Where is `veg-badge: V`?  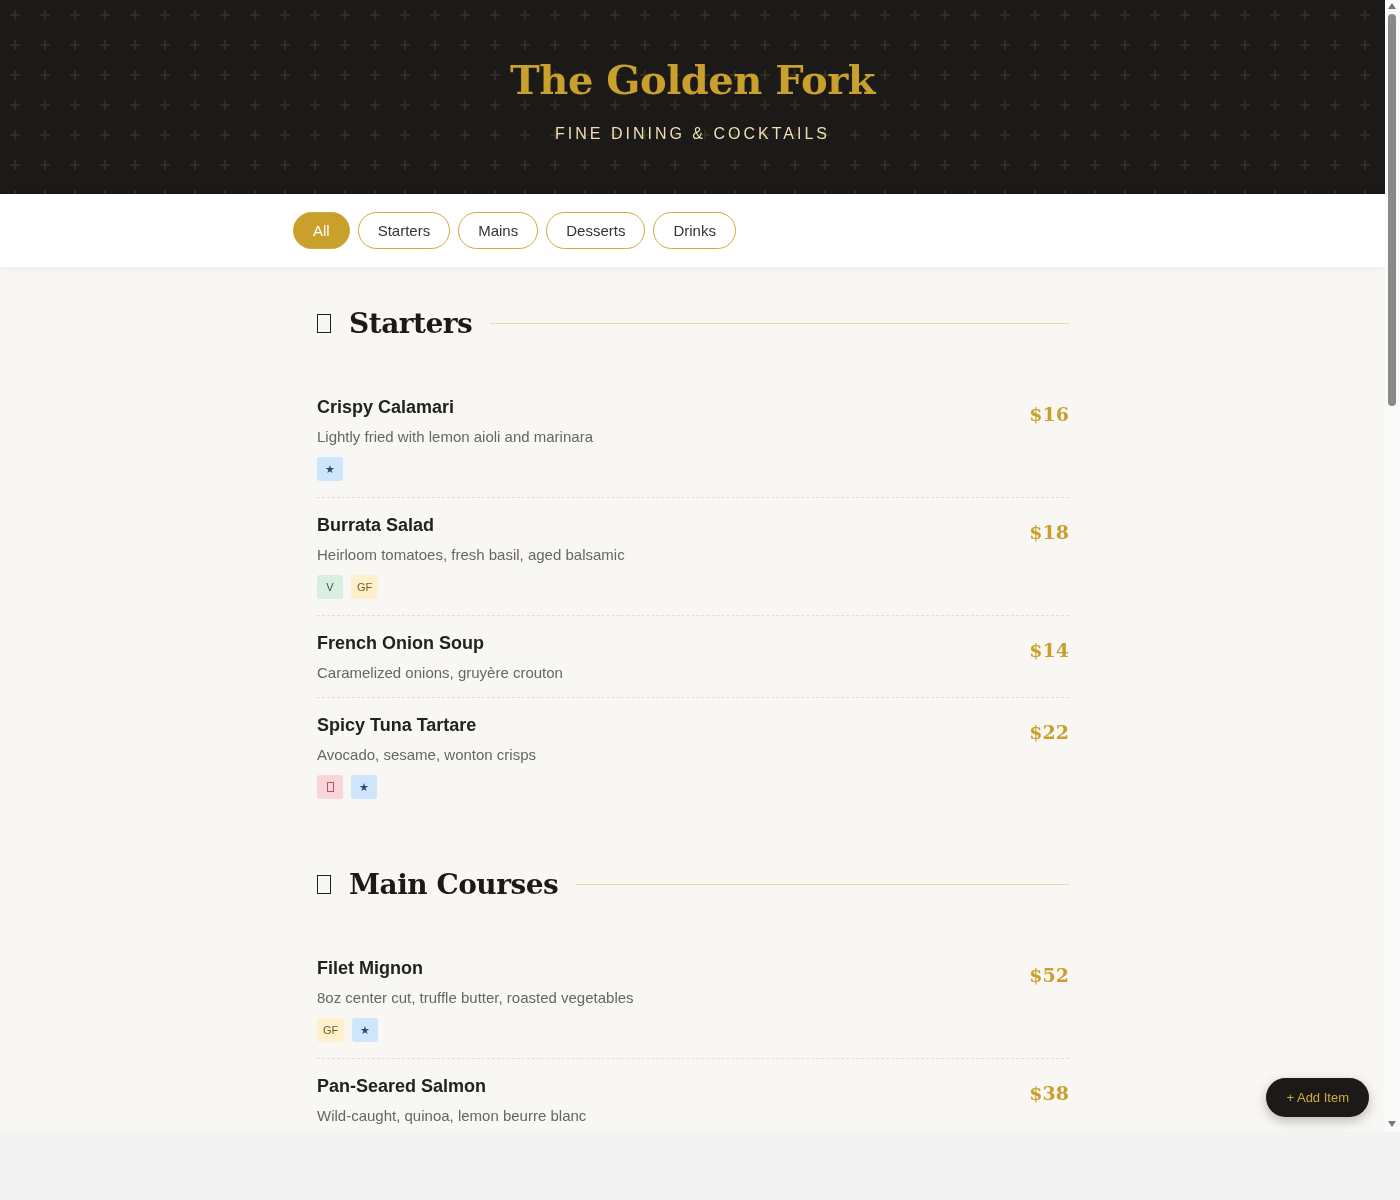 veg-badge: V is located at coordinates (330, 587).